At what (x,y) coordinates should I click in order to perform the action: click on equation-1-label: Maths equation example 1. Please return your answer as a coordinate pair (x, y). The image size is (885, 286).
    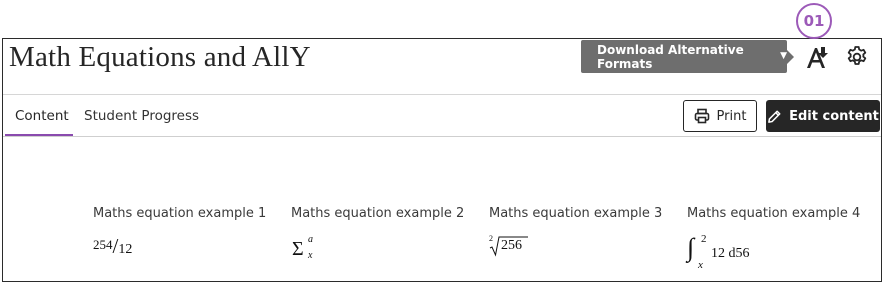
    Looking at the image, I should click on (180, 213).